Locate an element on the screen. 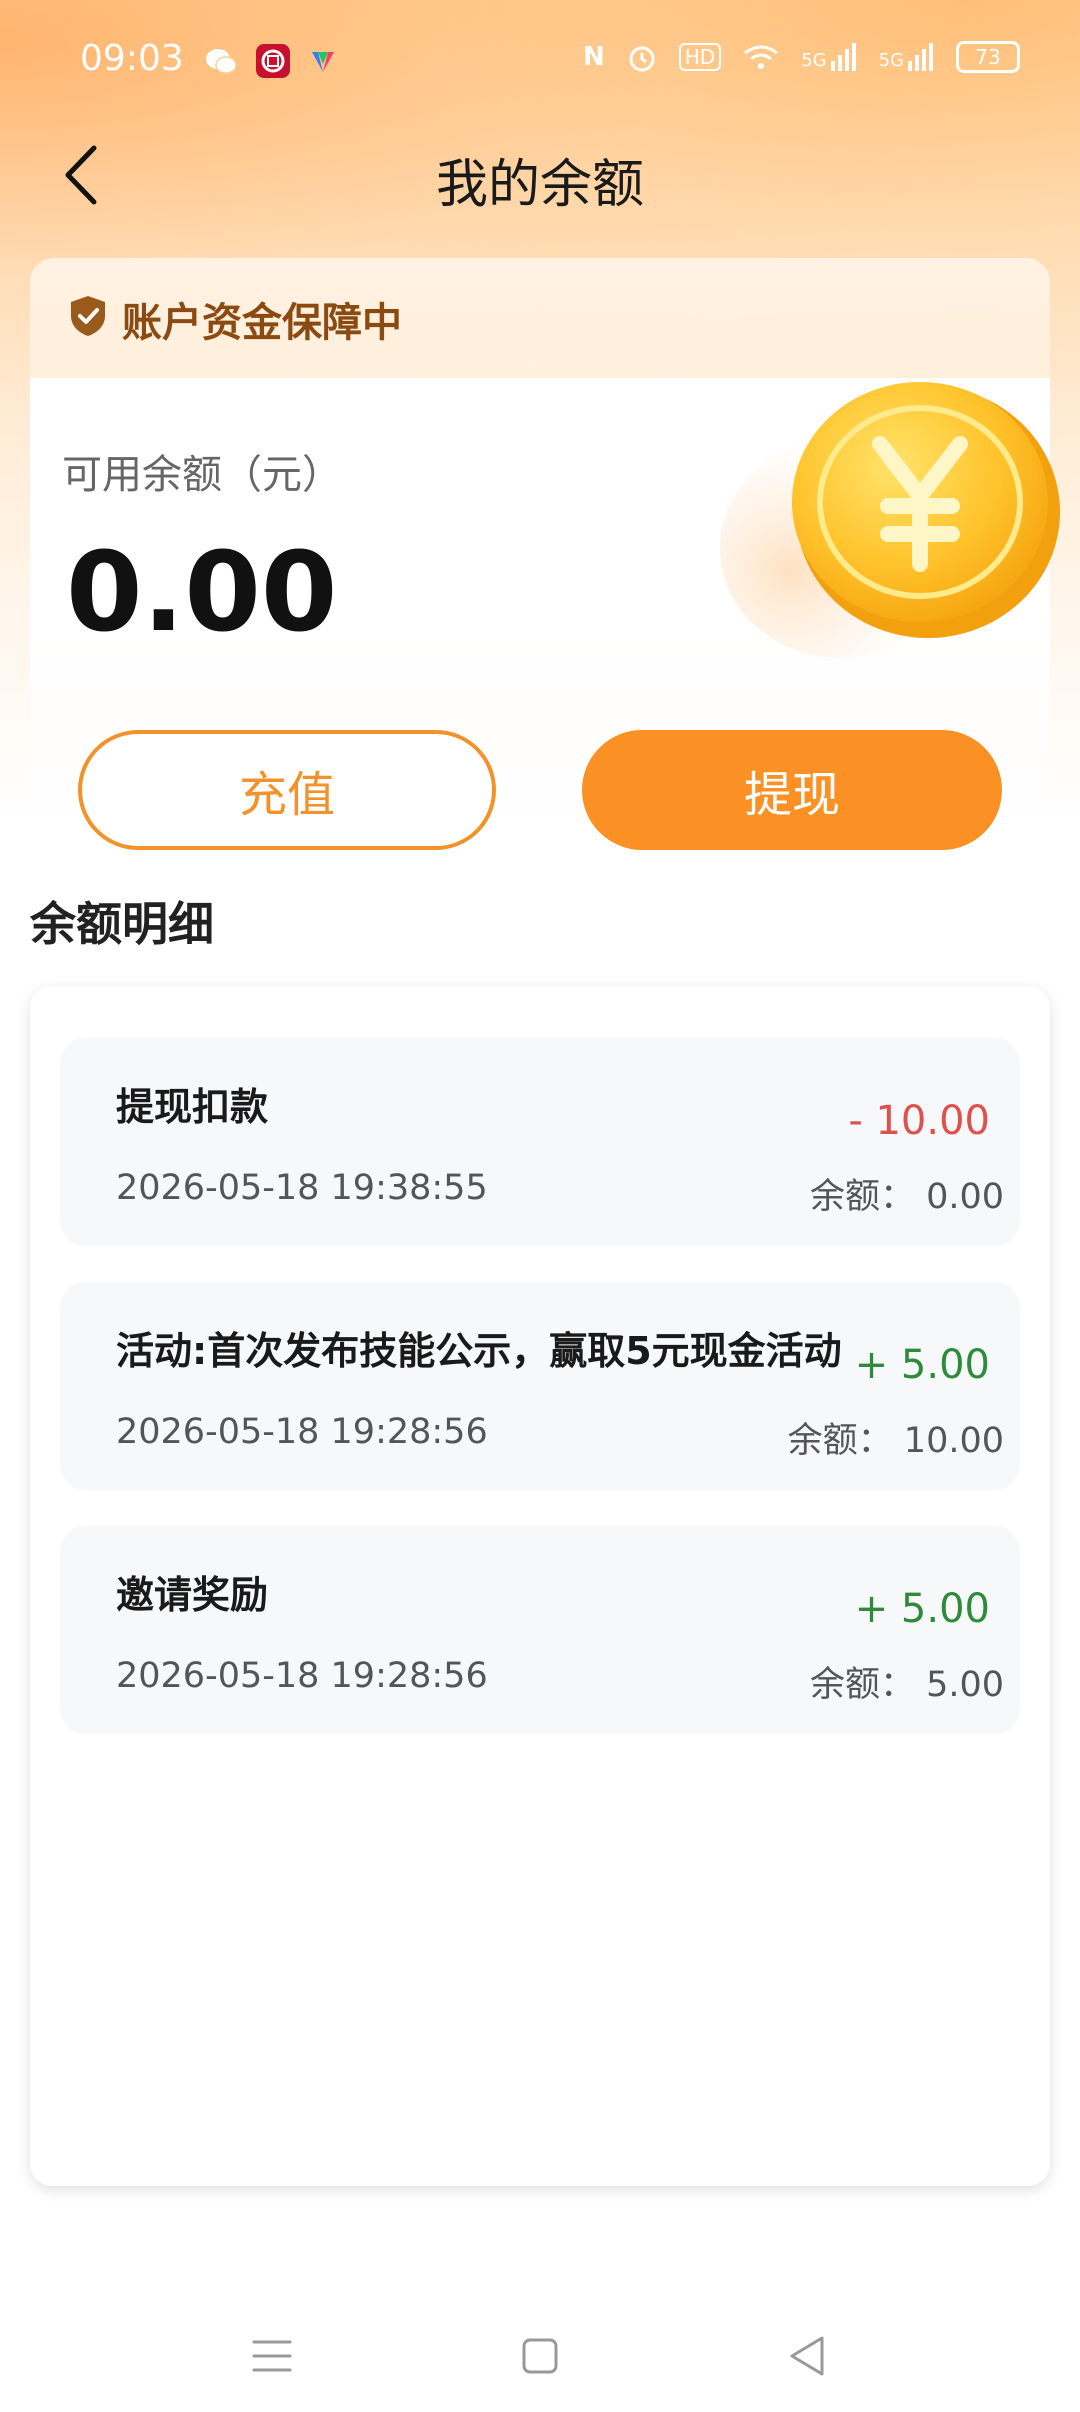 The width and height of the screenshot is (1080, 2412). colorful-app-icon is located at coordinates (323, 62).